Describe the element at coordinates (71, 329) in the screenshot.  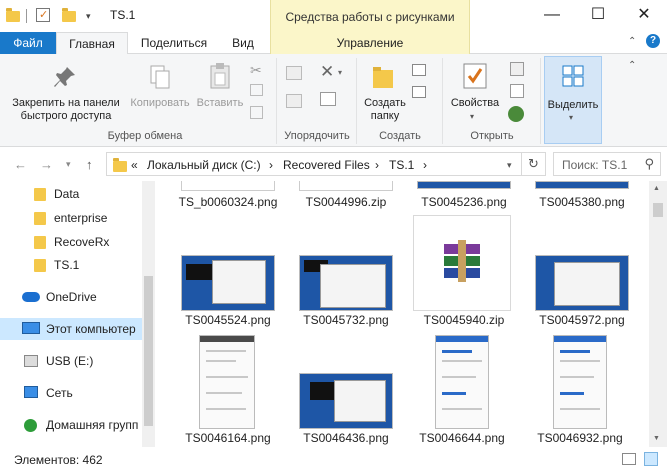
I see `nav-item-this-pc: Этот компьютер` at that location.